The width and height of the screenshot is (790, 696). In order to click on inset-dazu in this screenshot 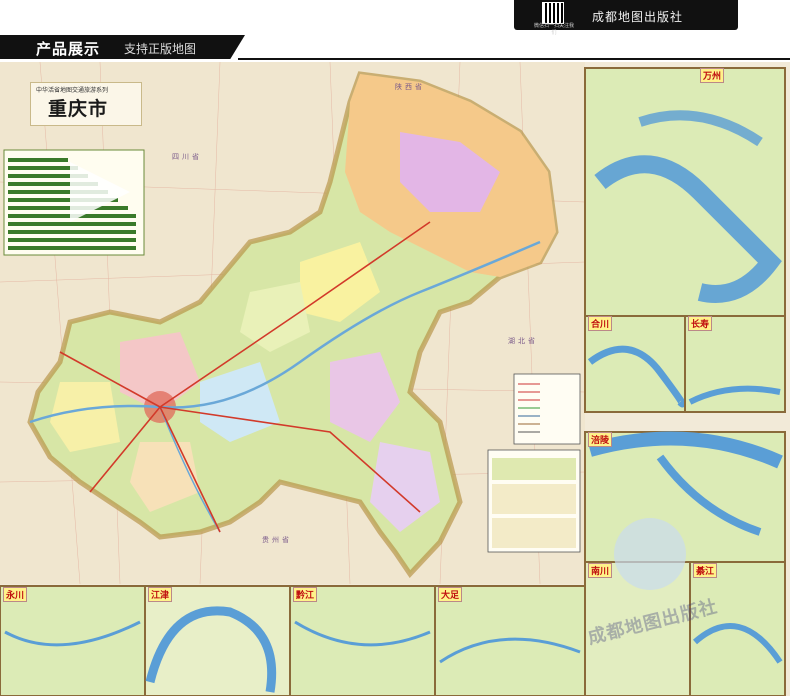, I will do `click(510, 640)`.